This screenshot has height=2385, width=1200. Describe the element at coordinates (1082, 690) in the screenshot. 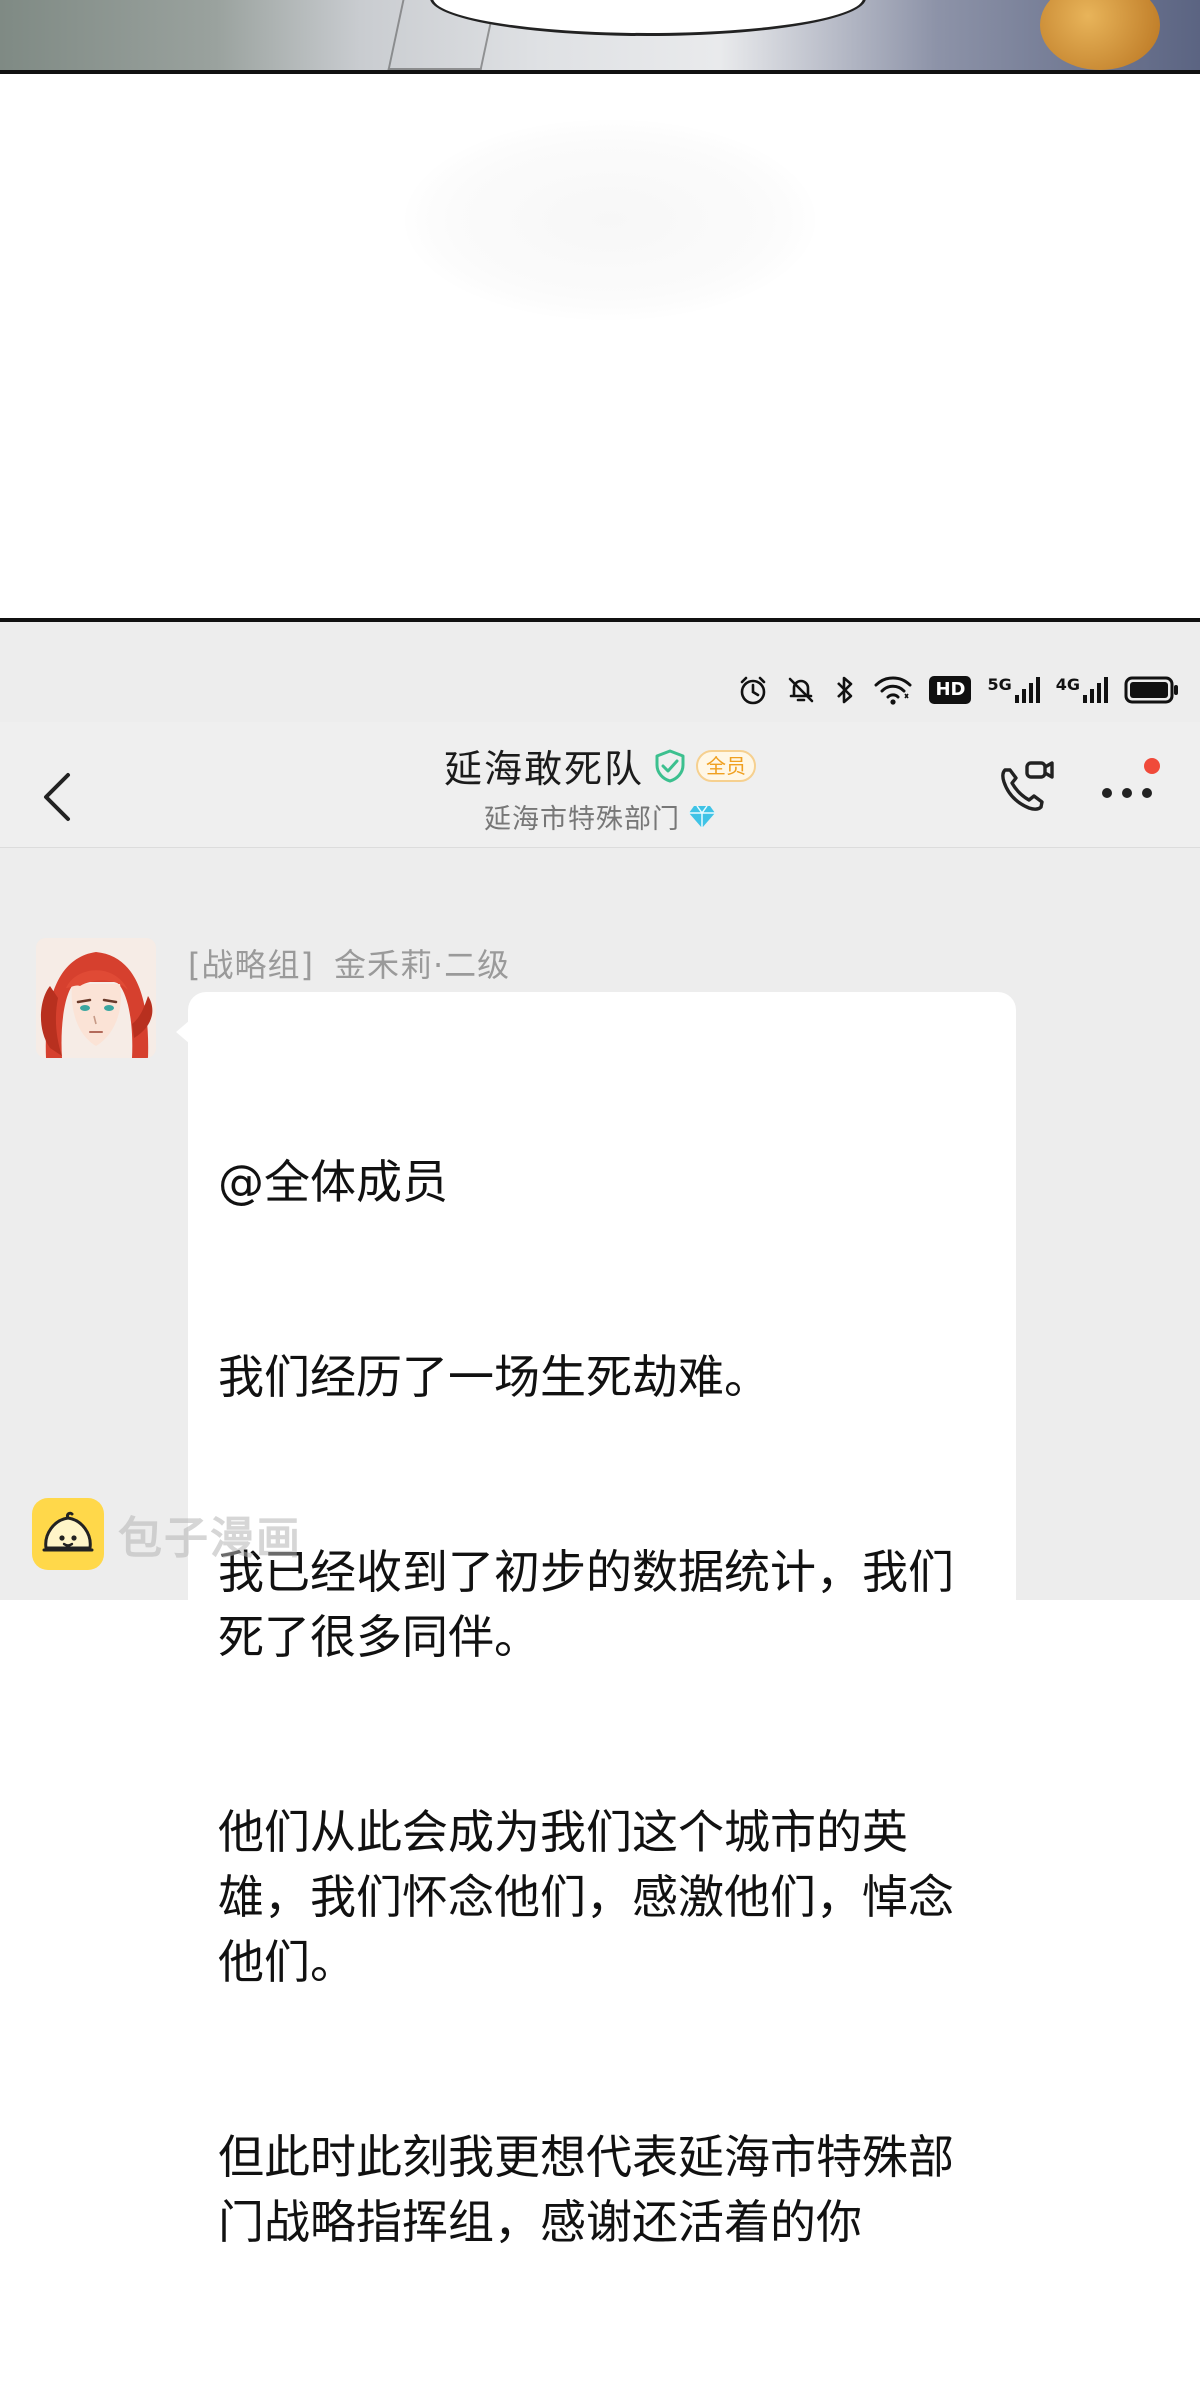

I see `4g-signal-icon: 4G` at that location.